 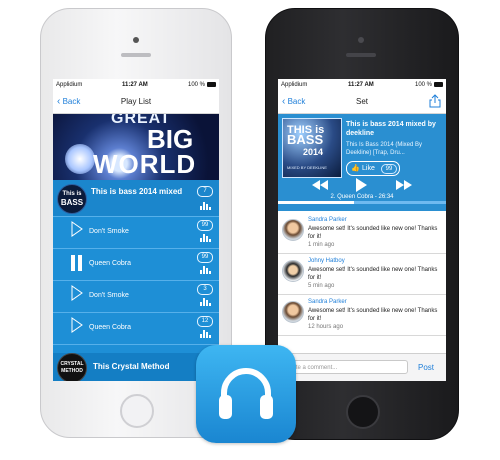 What do you see at coordinates (205, 289) in the screenshot?
I see `comment-count-badge: 3` at bounding box center [205, 289].